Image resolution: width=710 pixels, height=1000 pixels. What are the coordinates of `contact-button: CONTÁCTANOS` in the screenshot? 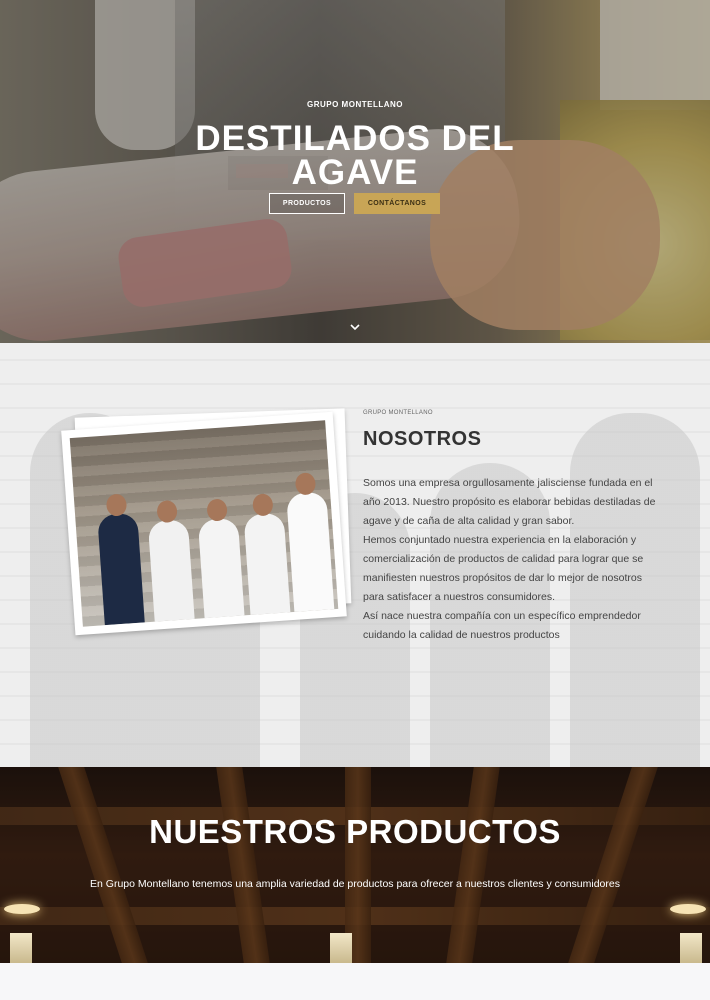 It's located at (397, 203).